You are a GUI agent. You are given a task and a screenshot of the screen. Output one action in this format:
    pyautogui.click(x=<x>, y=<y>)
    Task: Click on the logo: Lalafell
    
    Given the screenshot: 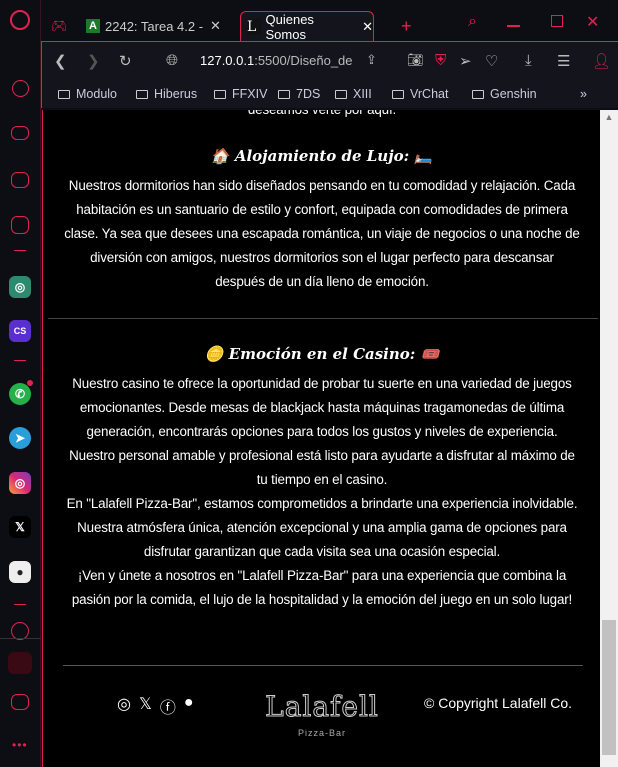 What is the action you would take?
    pyautogui.click(x=322, y=707)
    